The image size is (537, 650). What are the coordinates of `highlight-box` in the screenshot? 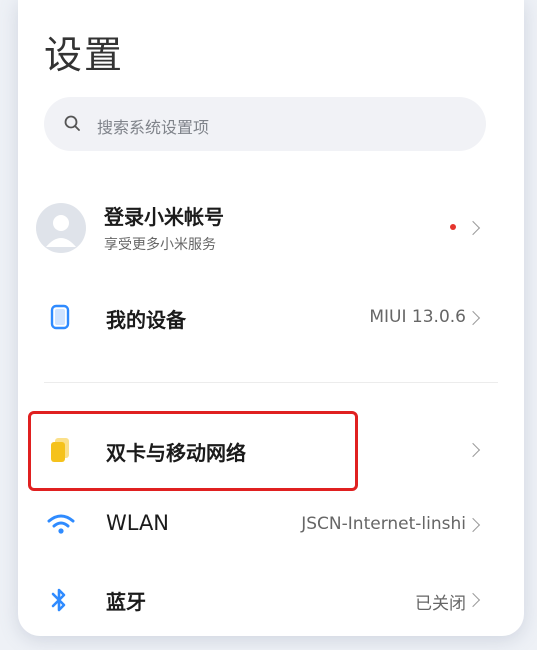 It's located at (193, 451).